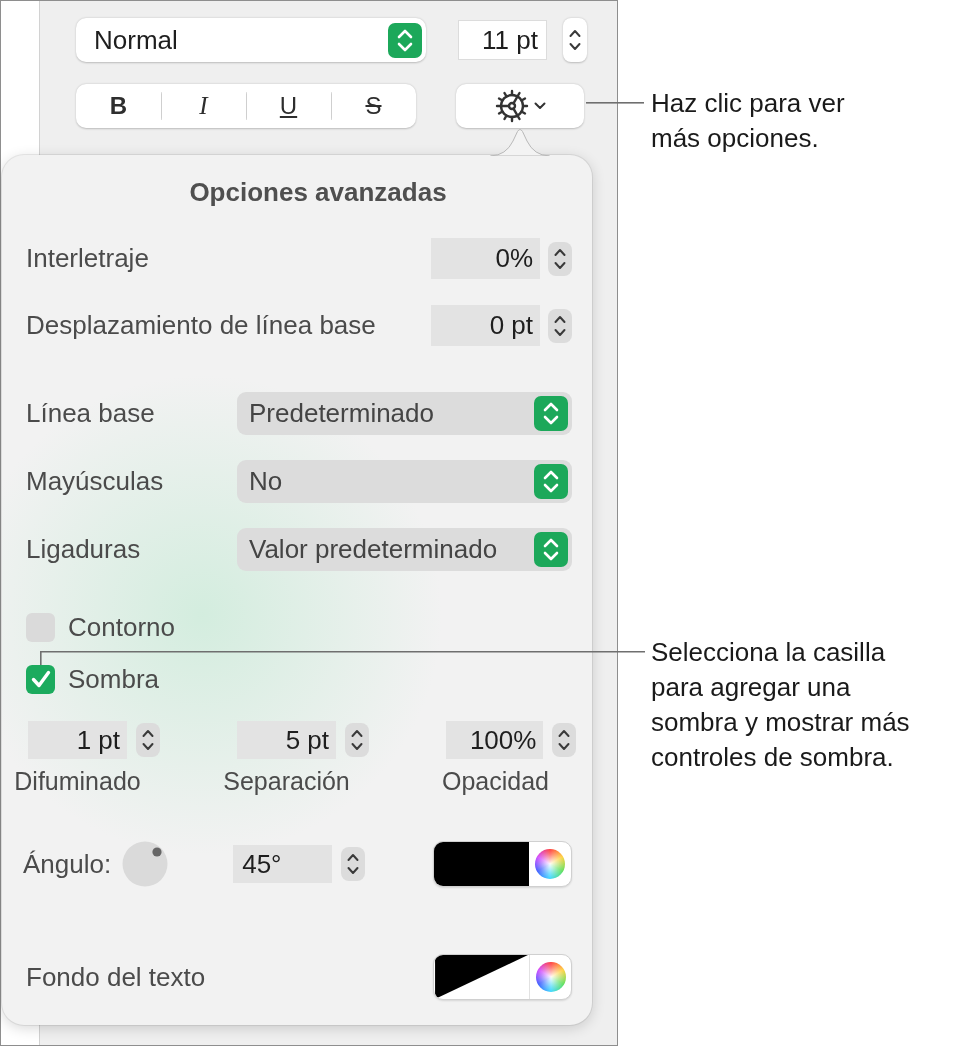 The height and width of the screenshot is (1047, 953). I want to click on number-field: 100%, so click(495, 740).